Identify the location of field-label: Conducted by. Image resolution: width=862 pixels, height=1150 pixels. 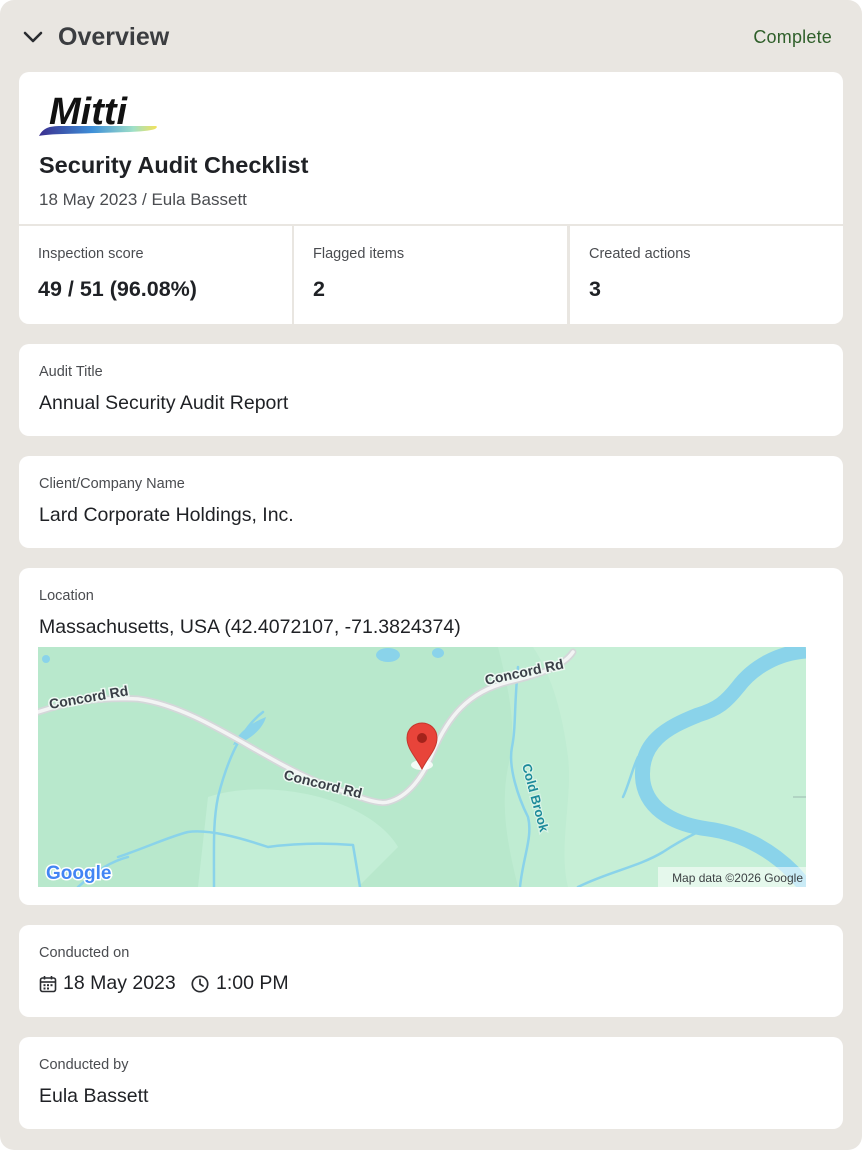
(84, 1065).